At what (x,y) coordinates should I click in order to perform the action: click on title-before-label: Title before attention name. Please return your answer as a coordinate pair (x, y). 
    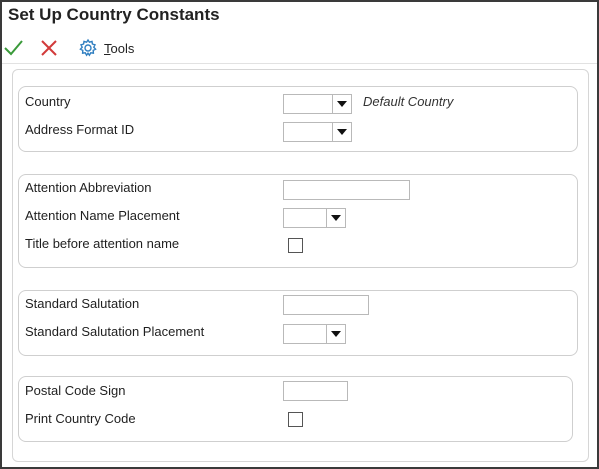
    Looking at the image, I should click on (102, 243).